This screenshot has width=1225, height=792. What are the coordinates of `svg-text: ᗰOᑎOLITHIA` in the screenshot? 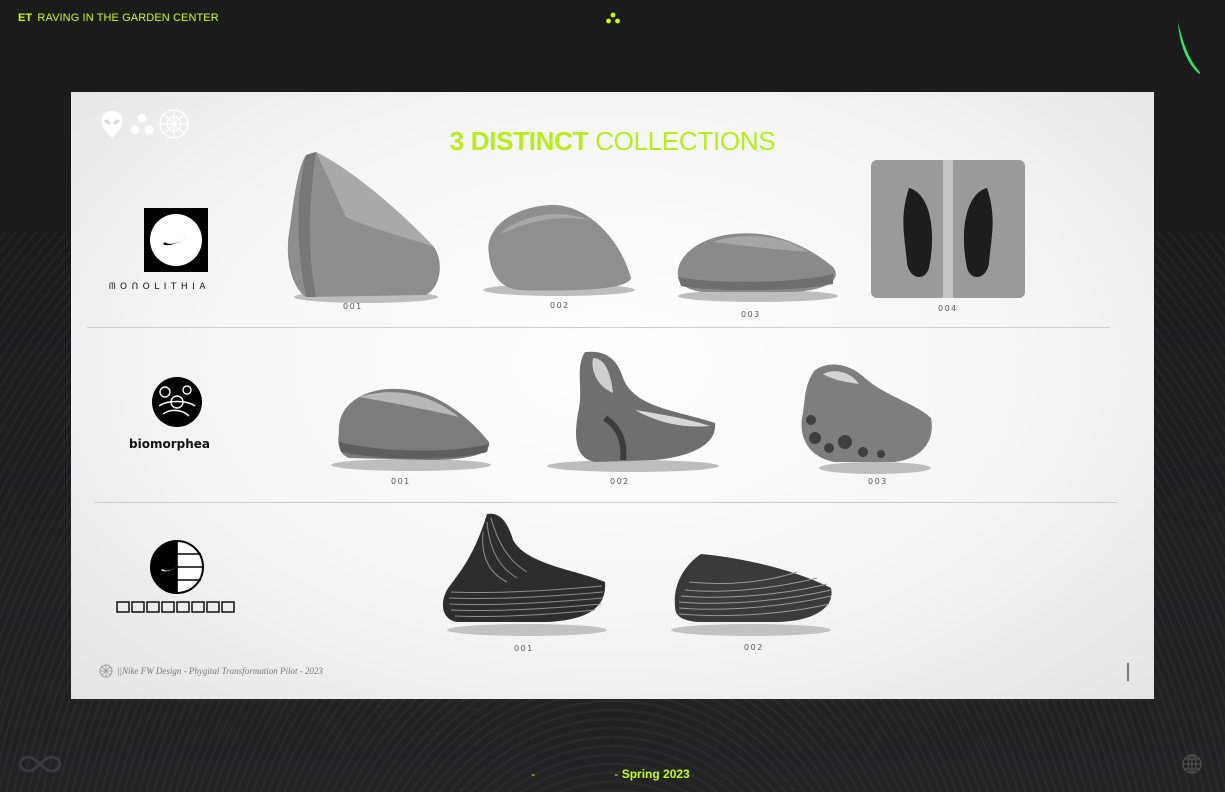 It's located at (159, 287).